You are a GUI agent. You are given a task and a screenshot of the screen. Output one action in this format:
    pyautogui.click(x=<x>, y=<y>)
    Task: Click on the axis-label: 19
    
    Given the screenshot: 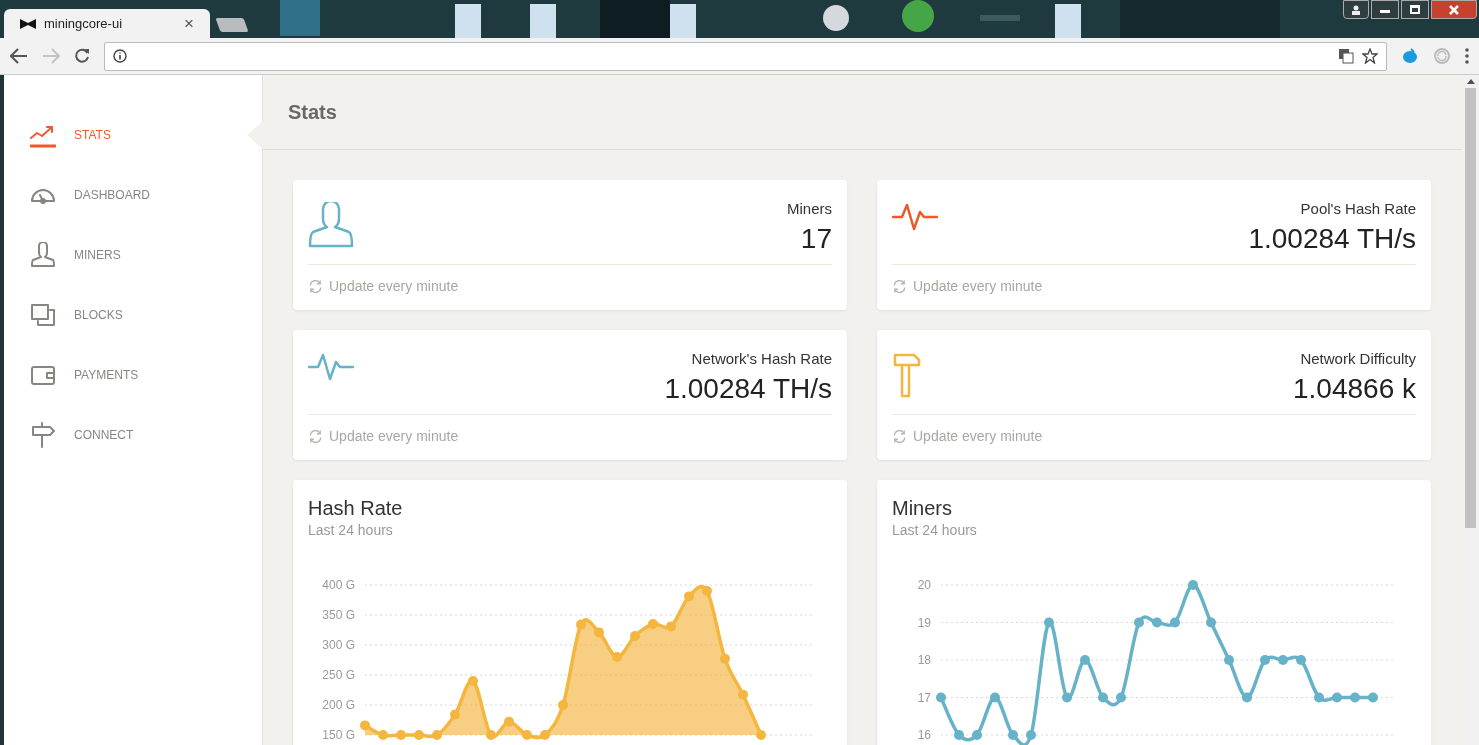 What is the action you would take?
    pyautogui.click(x=924, y=622)
    